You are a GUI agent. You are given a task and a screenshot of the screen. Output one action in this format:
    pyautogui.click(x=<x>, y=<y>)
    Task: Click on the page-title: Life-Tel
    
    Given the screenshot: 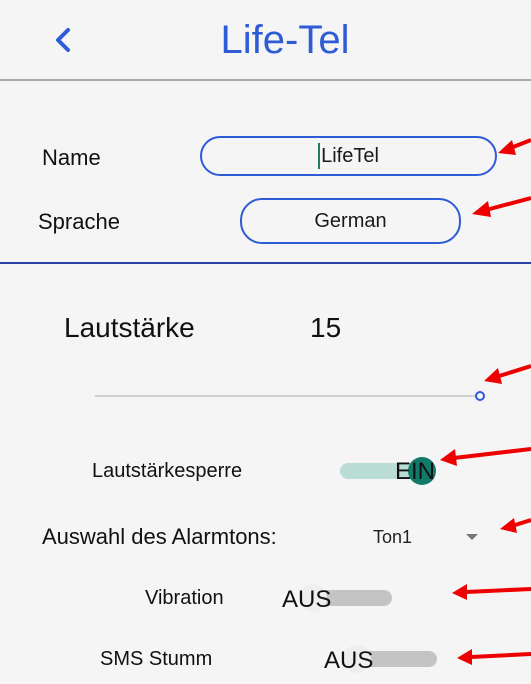 What is the action you would take?
    pyautogui.click(x=285, y=40)
    